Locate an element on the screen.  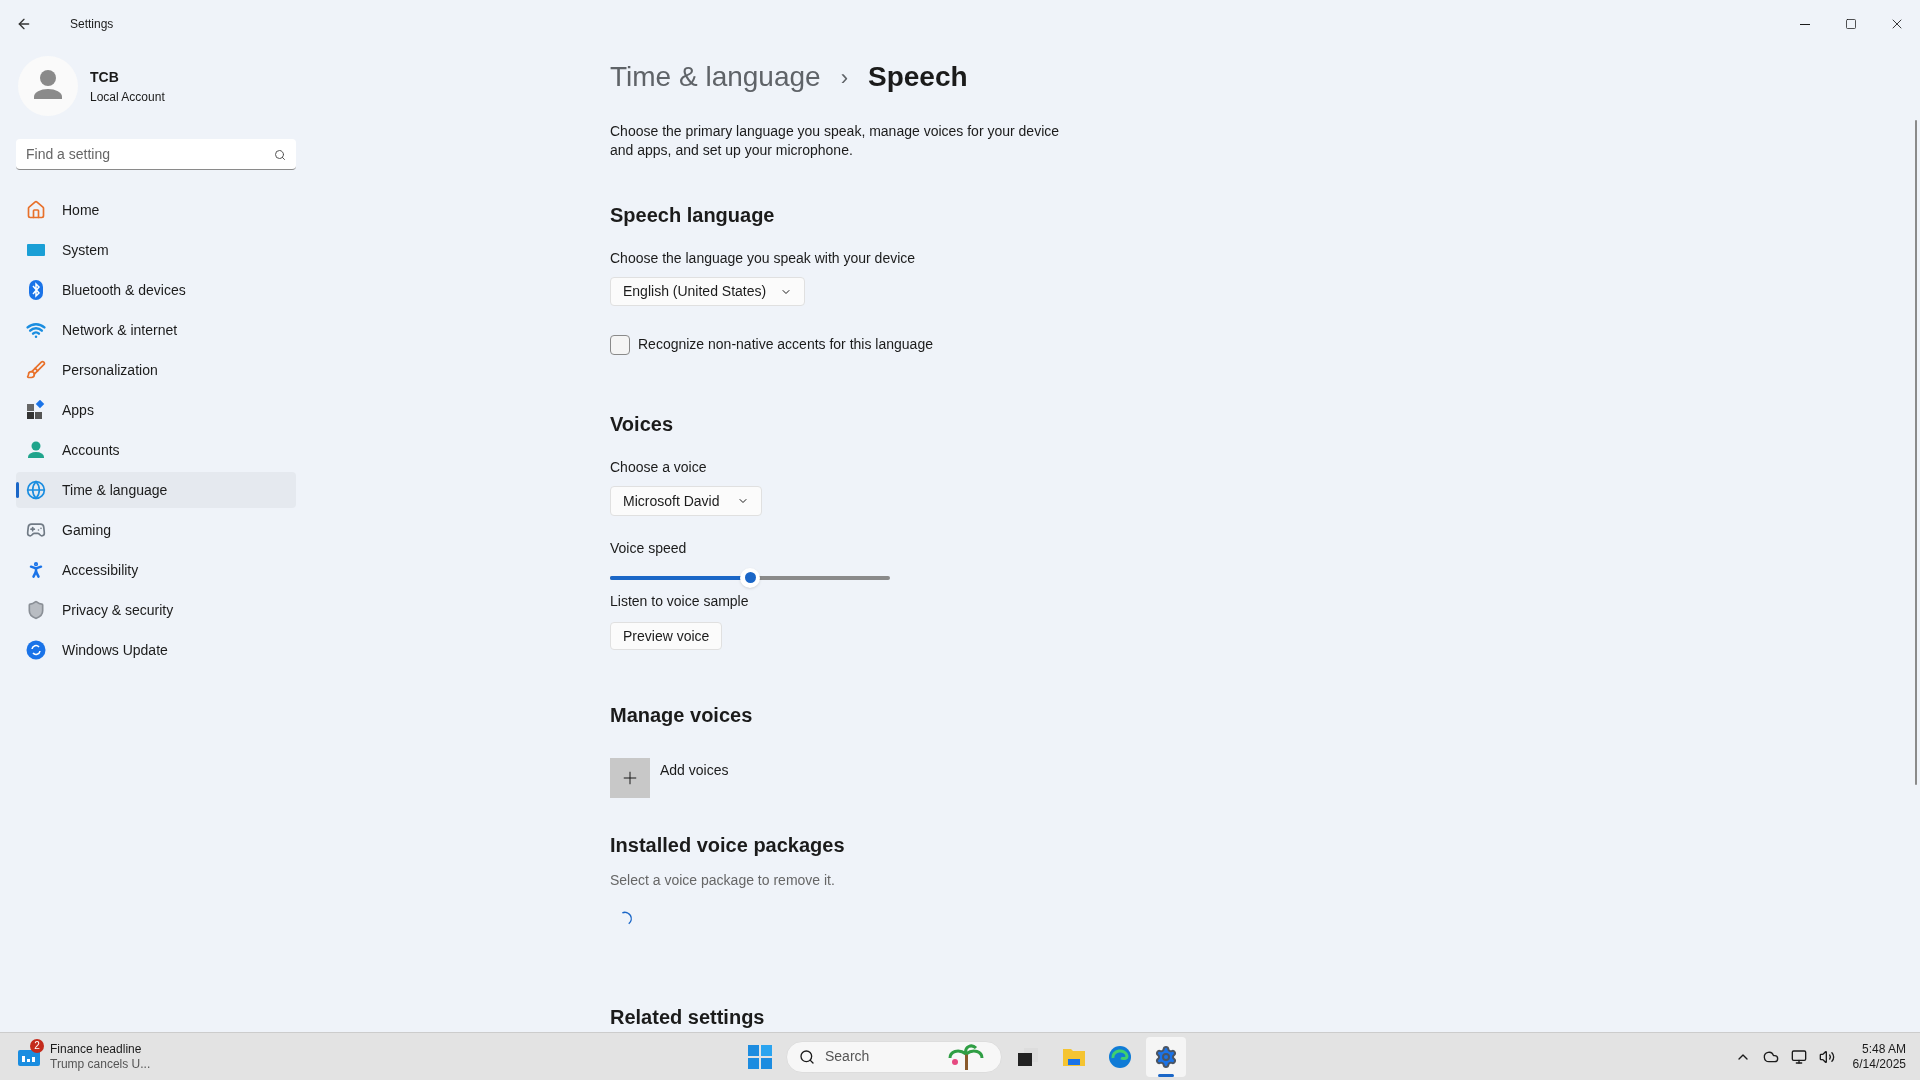
add-voices-button is located at coordinates (630, 778).